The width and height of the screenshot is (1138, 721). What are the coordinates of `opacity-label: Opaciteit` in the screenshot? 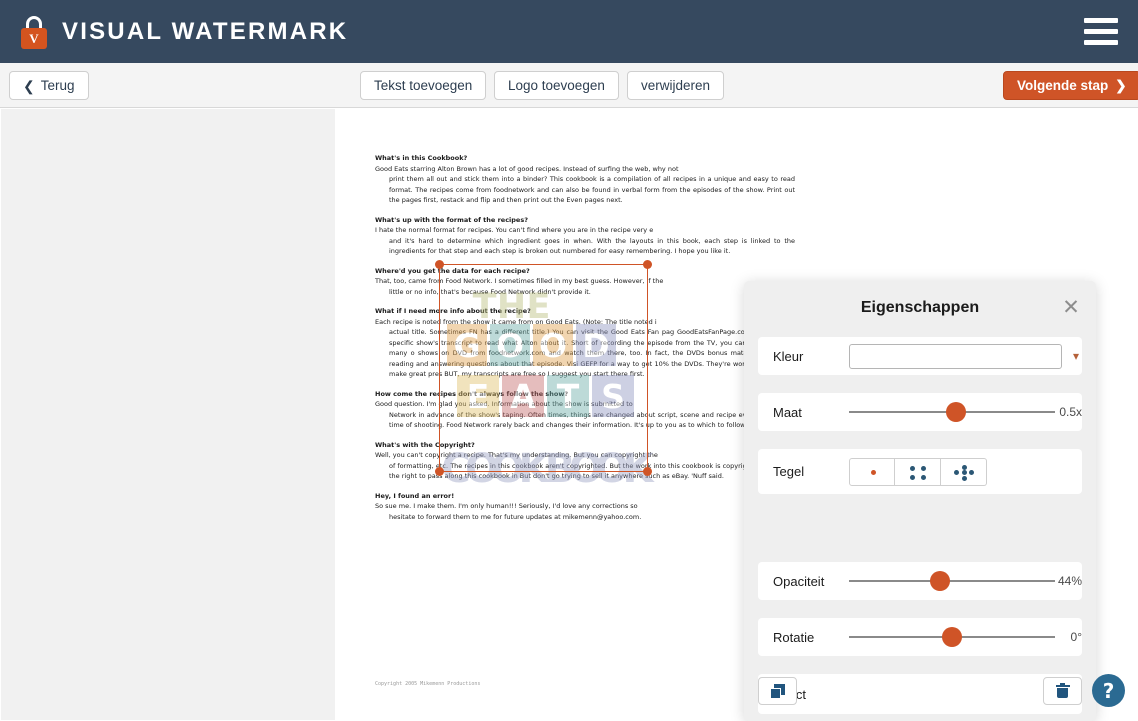 It's located at (799, 581).